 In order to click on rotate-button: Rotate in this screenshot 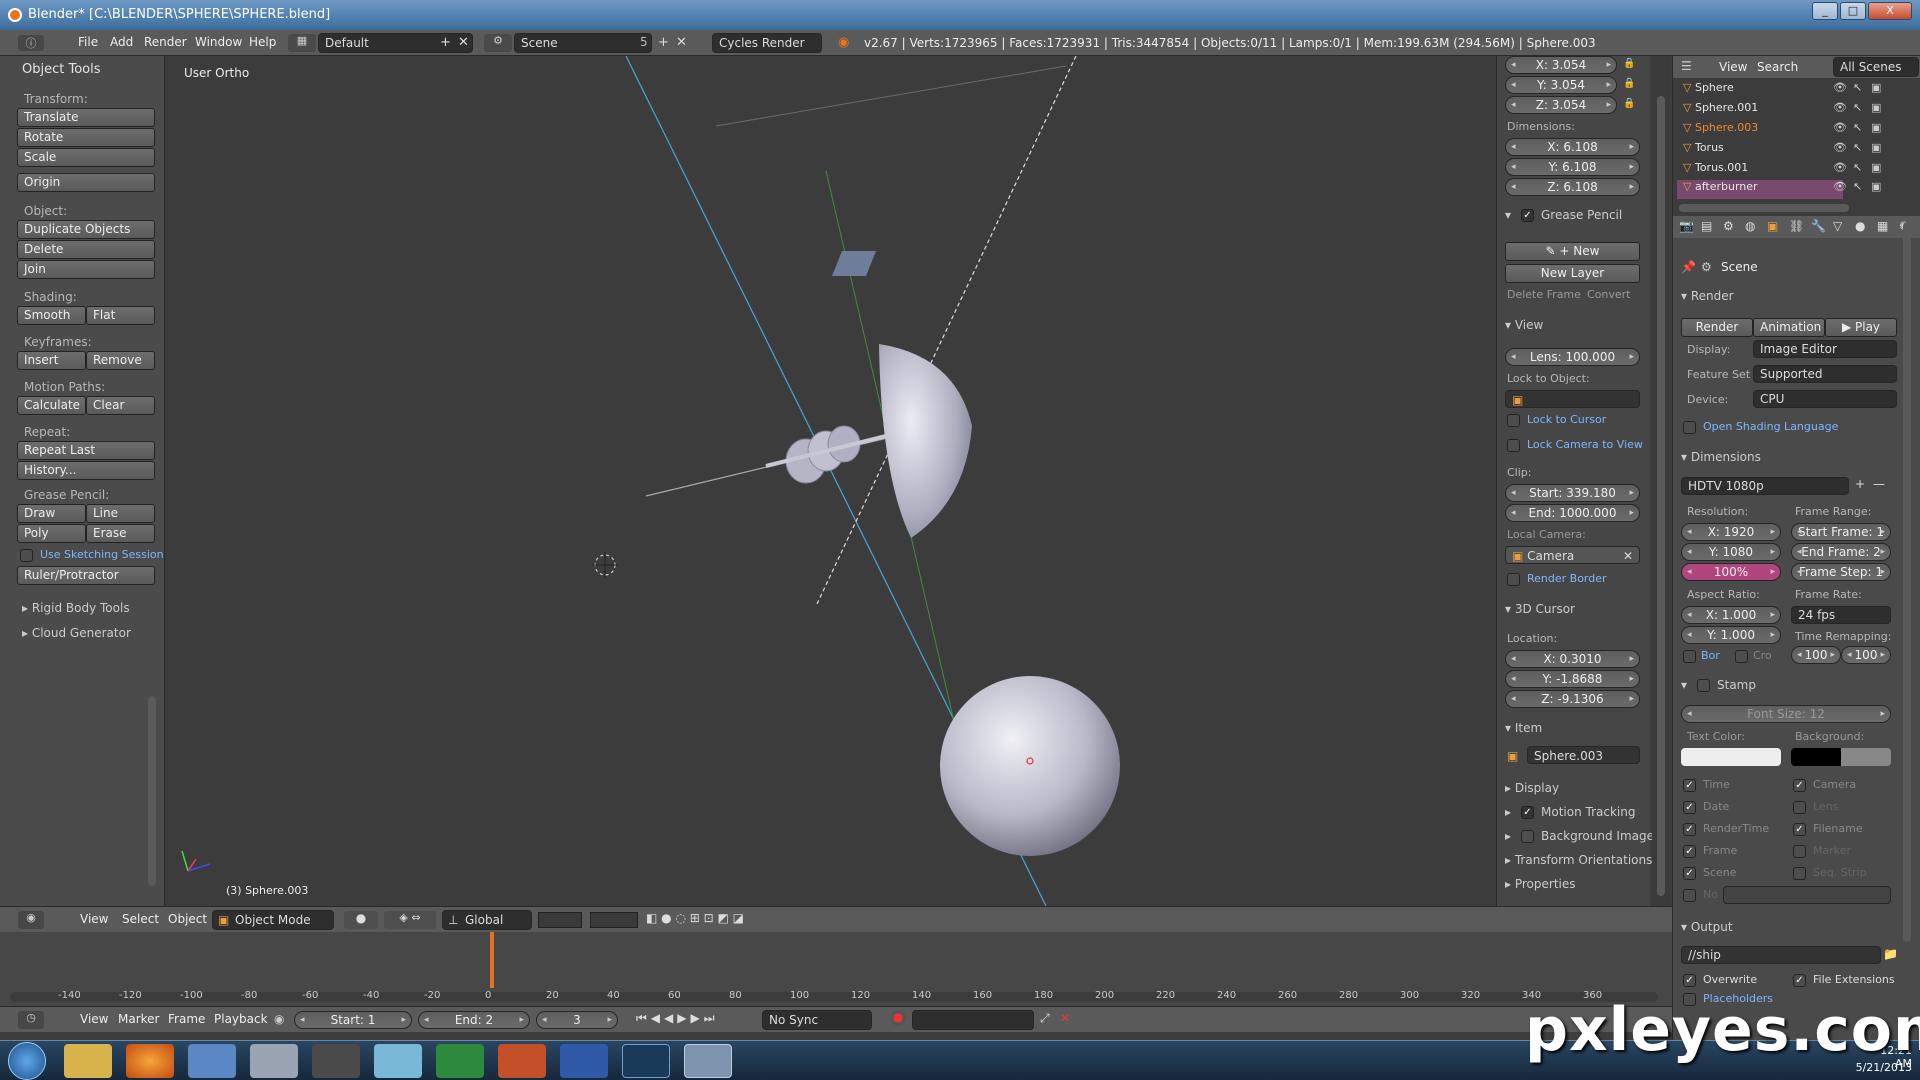, I will do `click(86, 137)`.